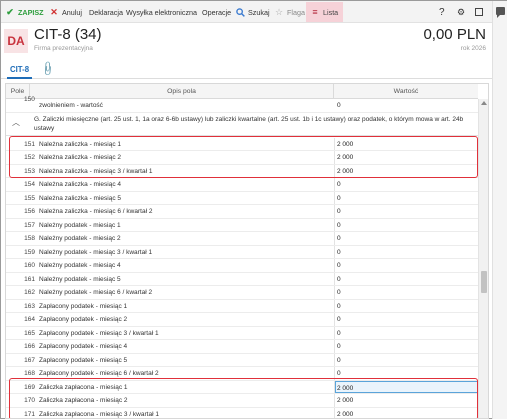 This screenshot has height=419, width=507. Describe the element at coordinates (29, 306) in the screenshot. I see `row-number: 163` at that location.